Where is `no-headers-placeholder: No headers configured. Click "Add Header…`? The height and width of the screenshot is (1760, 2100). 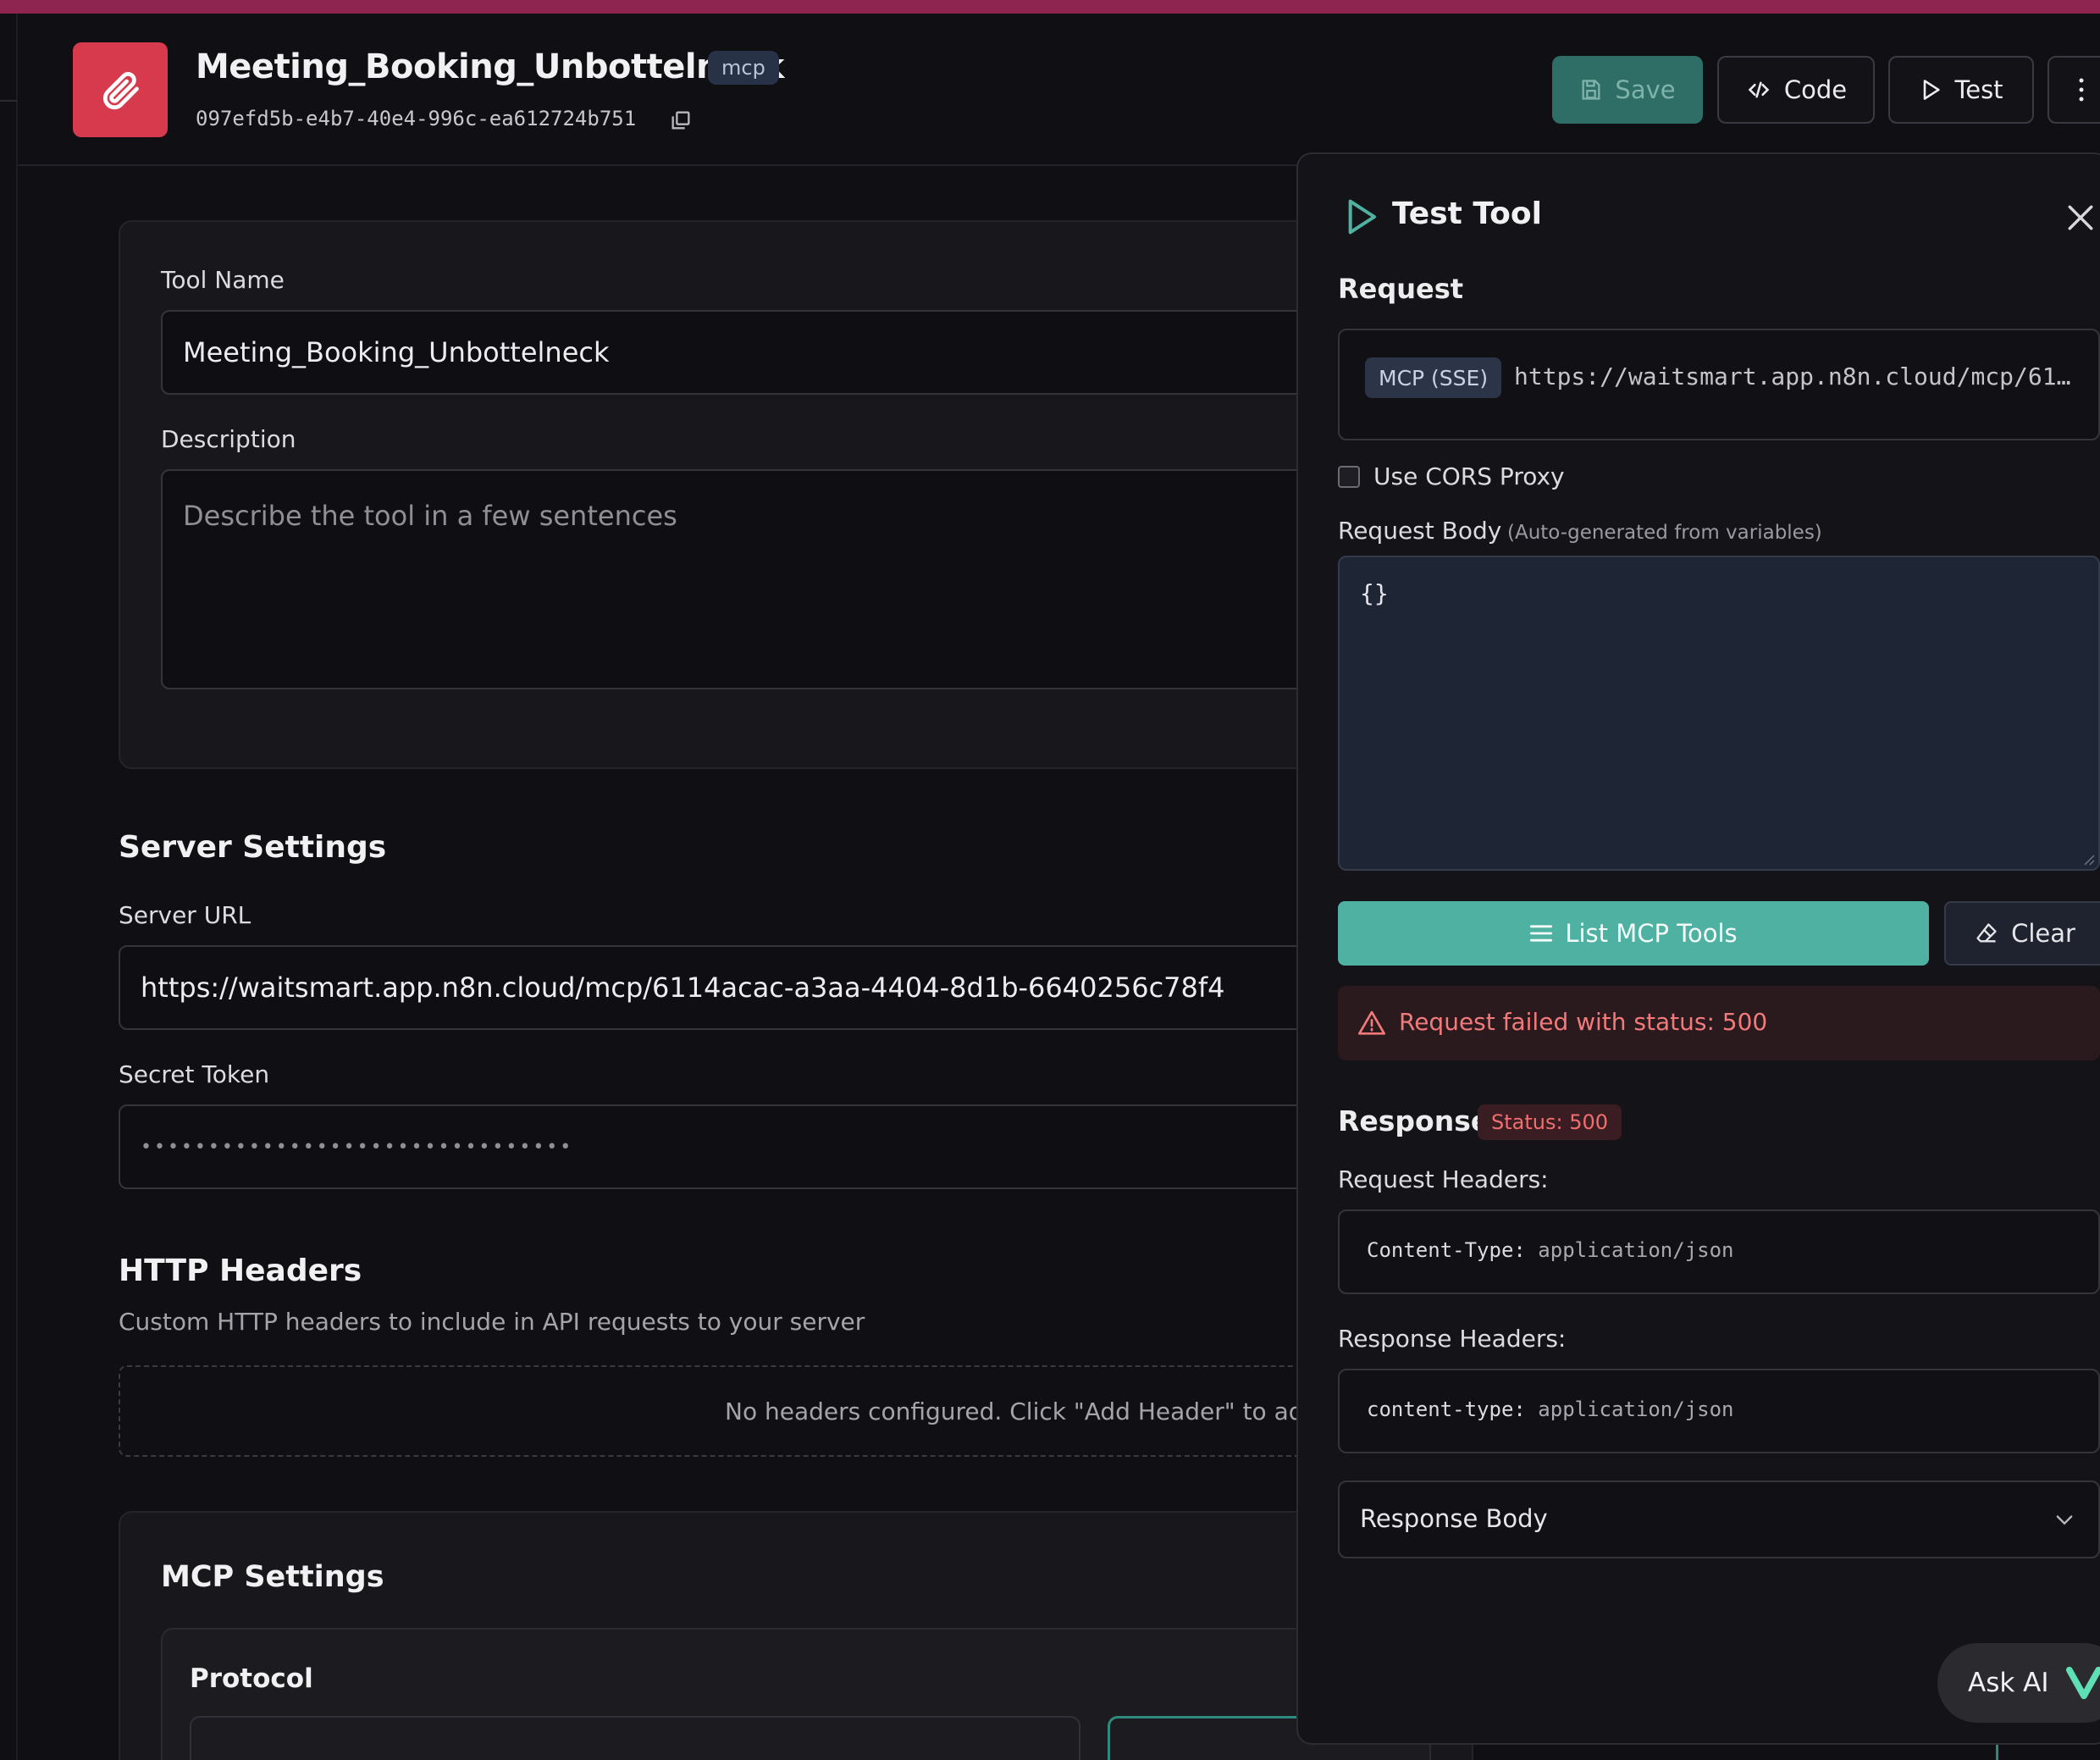
no-headers-placeholder: No headers configured. Click "Add Header… is located at coordinates (800, 1411).